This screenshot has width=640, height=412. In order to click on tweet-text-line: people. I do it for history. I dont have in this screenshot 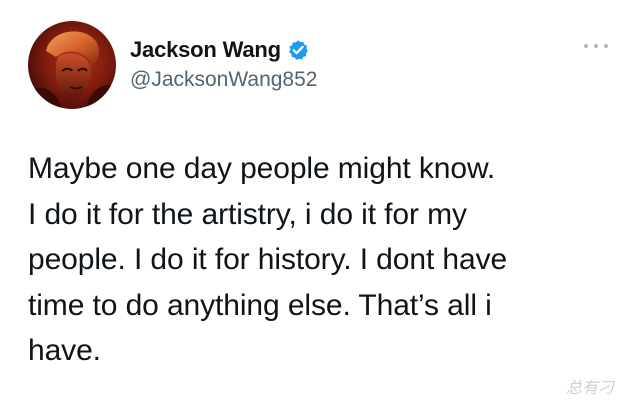, I will do `click(268, 259)`.